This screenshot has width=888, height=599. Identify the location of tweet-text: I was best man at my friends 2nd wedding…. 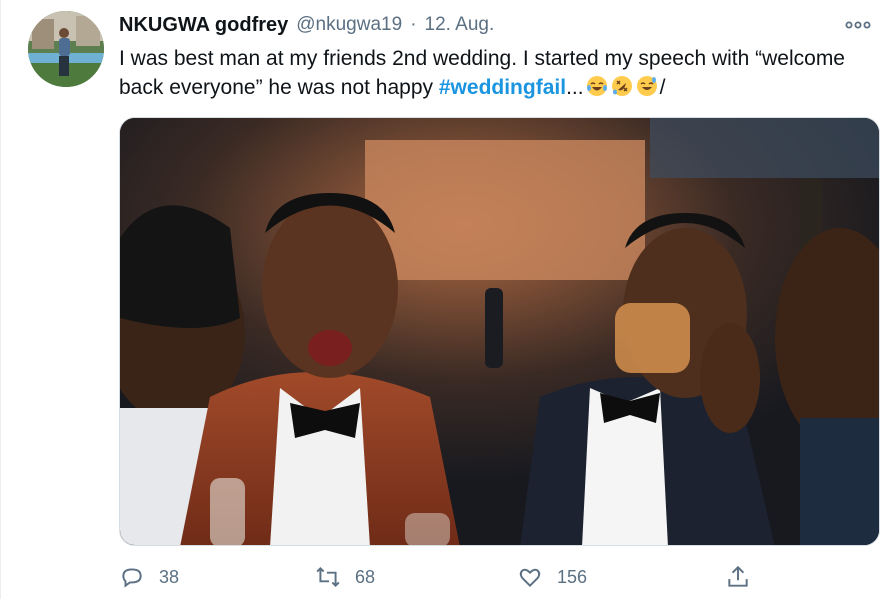
(489, 73).